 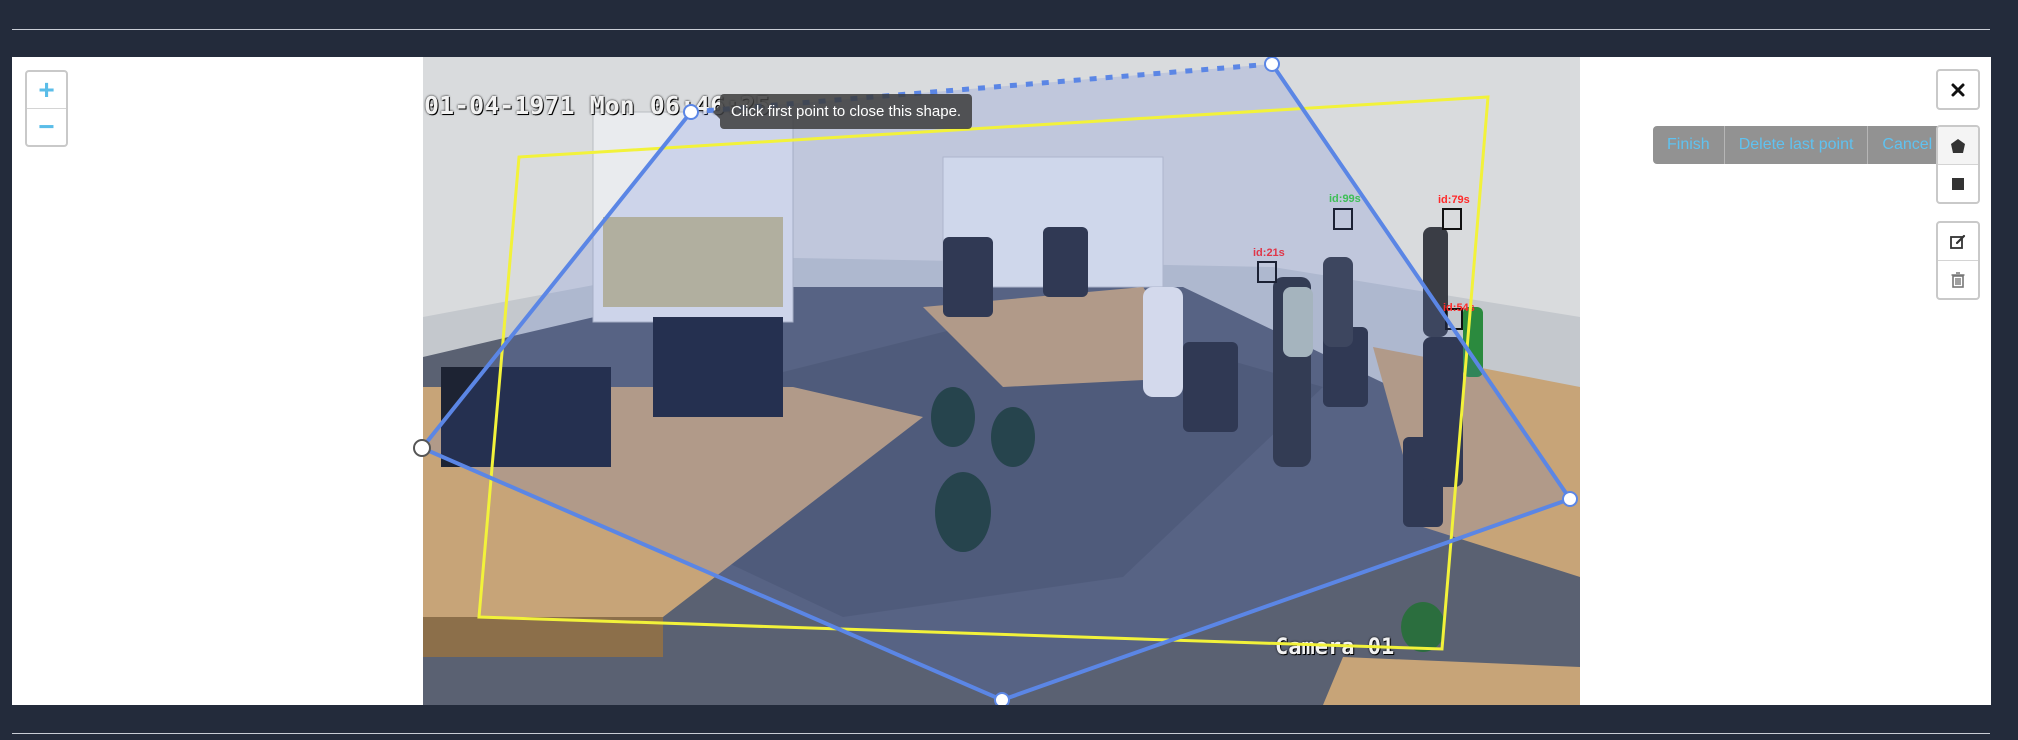 I want to click on edit-layers-button, so click(x=1958, y=241).